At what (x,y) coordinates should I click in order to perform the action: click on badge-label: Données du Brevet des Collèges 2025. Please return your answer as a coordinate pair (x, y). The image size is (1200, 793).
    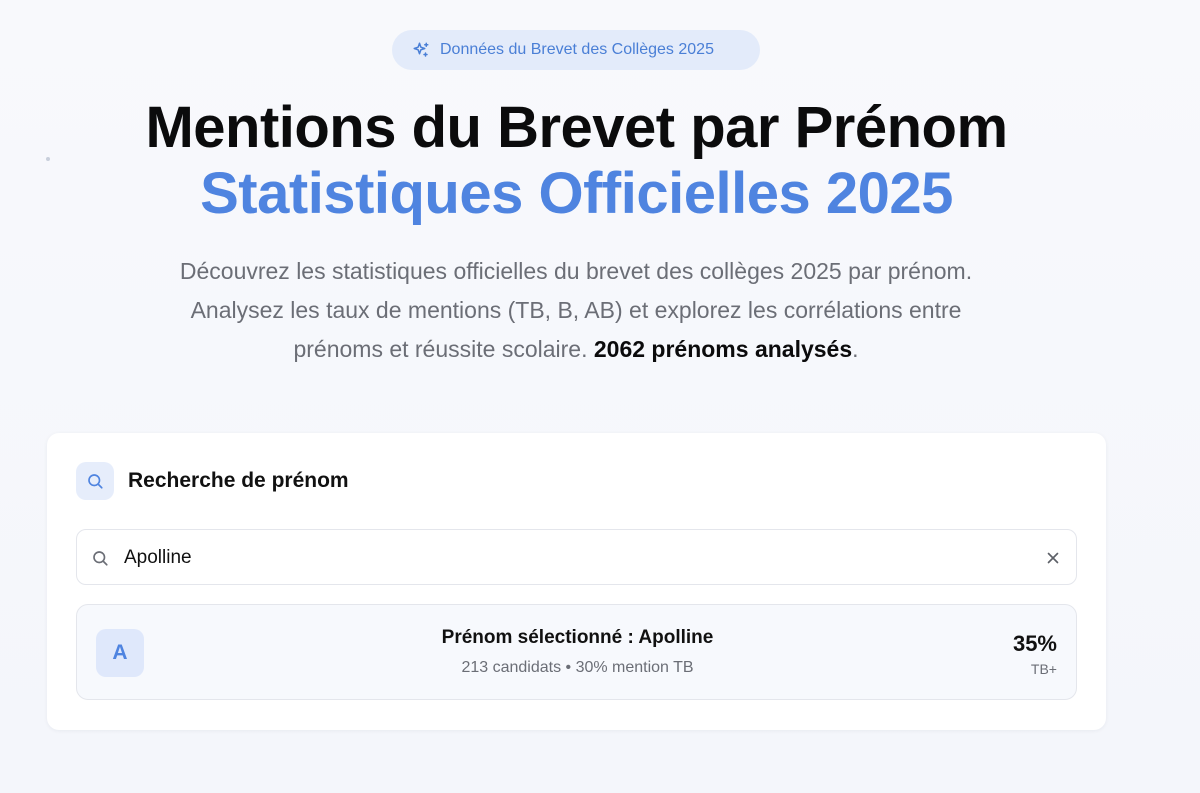
    Looking at the image, I should click on (577, 49).